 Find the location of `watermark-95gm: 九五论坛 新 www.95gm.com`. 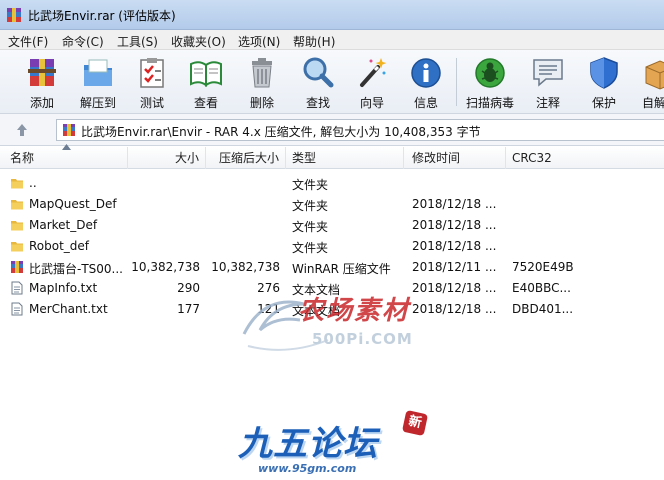

watermark-95gm: 九五论坛 新 www.95gm.com is located at coordinates (337, 444).